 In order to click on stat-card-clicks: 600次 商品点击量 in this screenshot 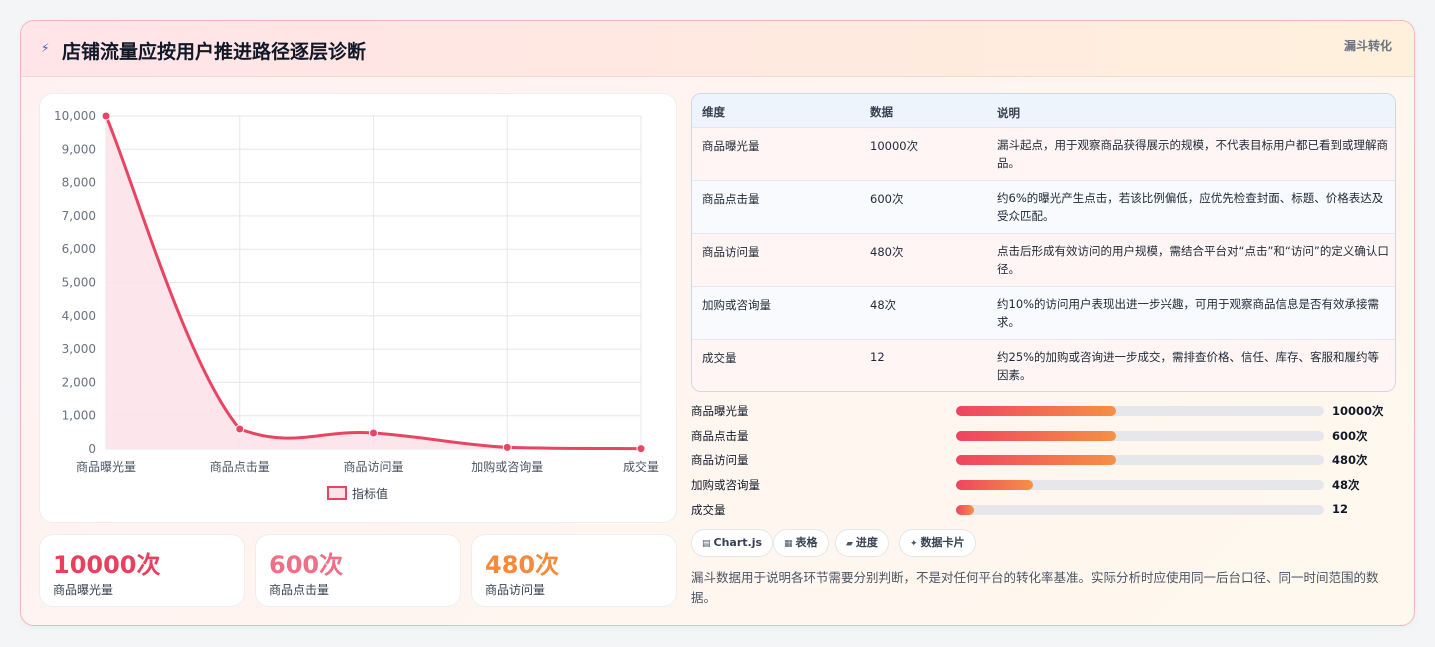, I will do `click(358, 570)`.